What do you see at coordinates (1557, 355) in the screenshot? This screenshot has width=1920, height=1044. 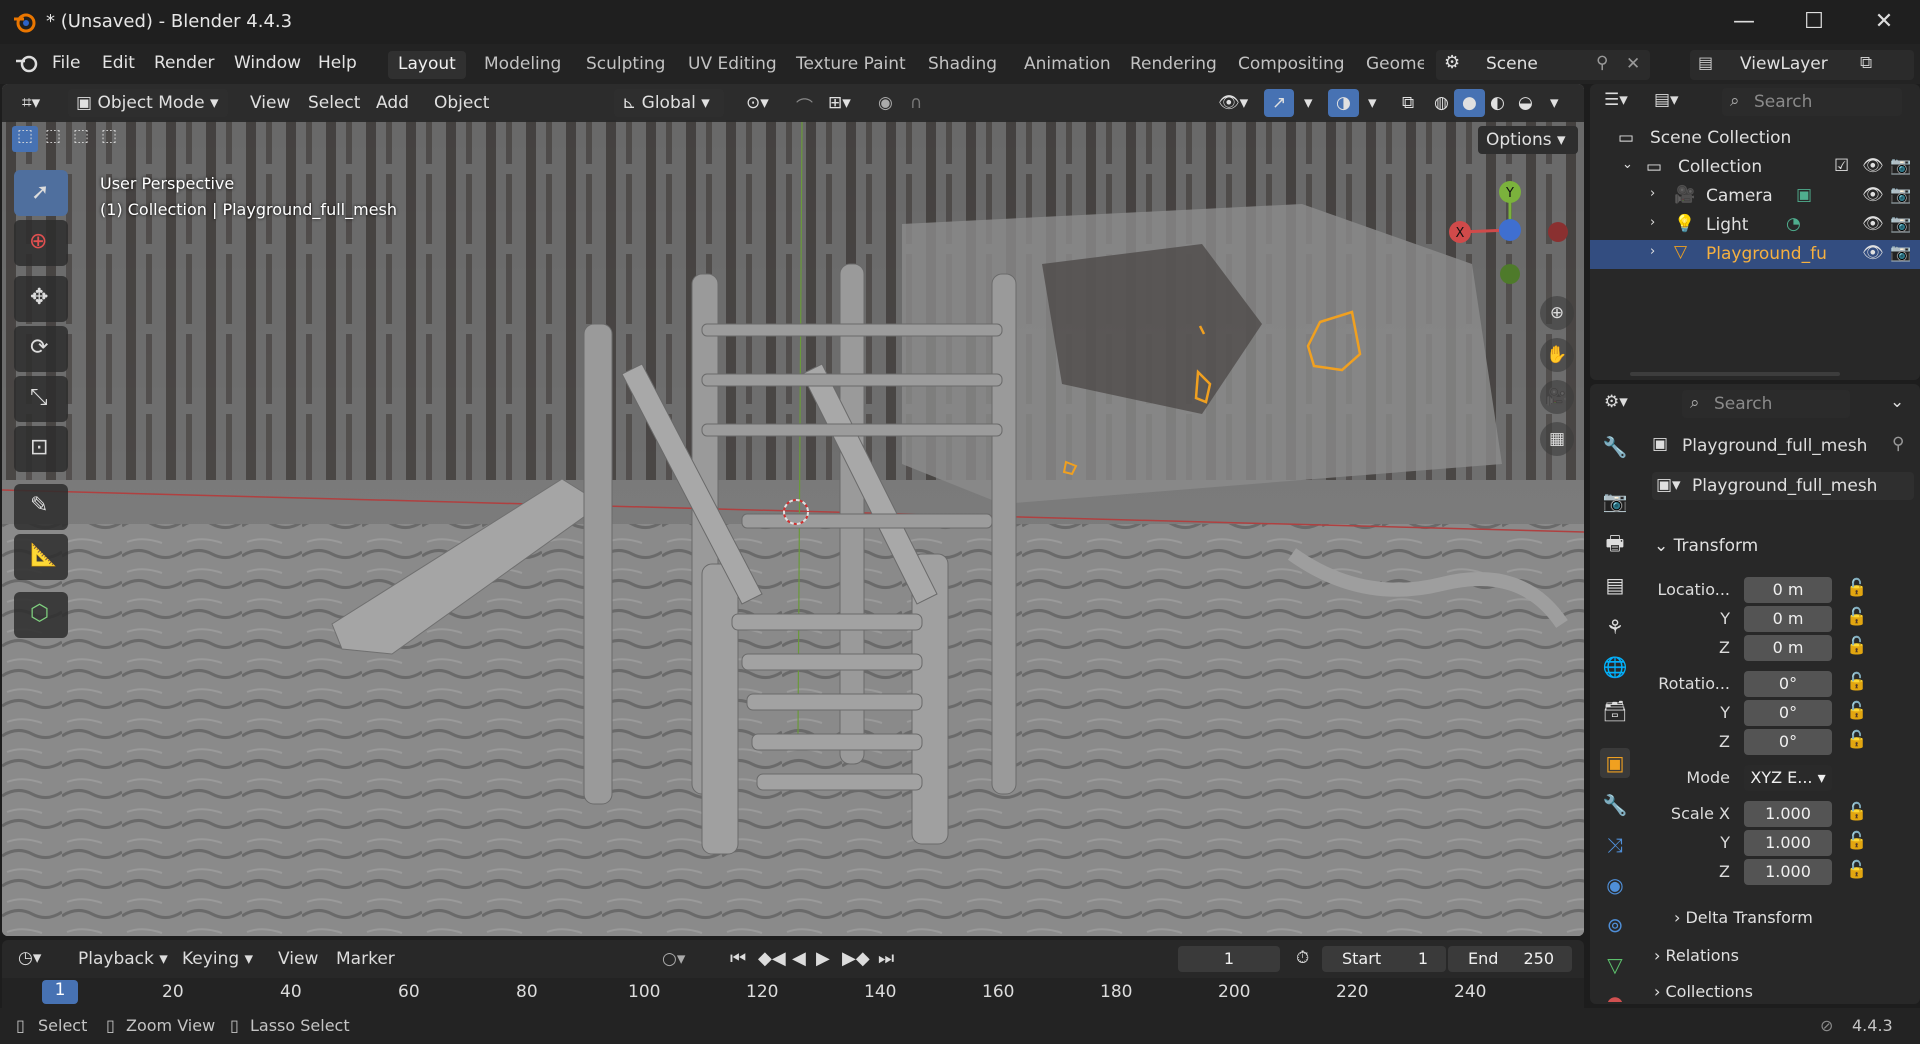 I see `pan-hand-icon: ✋` at bounding box center [1557, 355].